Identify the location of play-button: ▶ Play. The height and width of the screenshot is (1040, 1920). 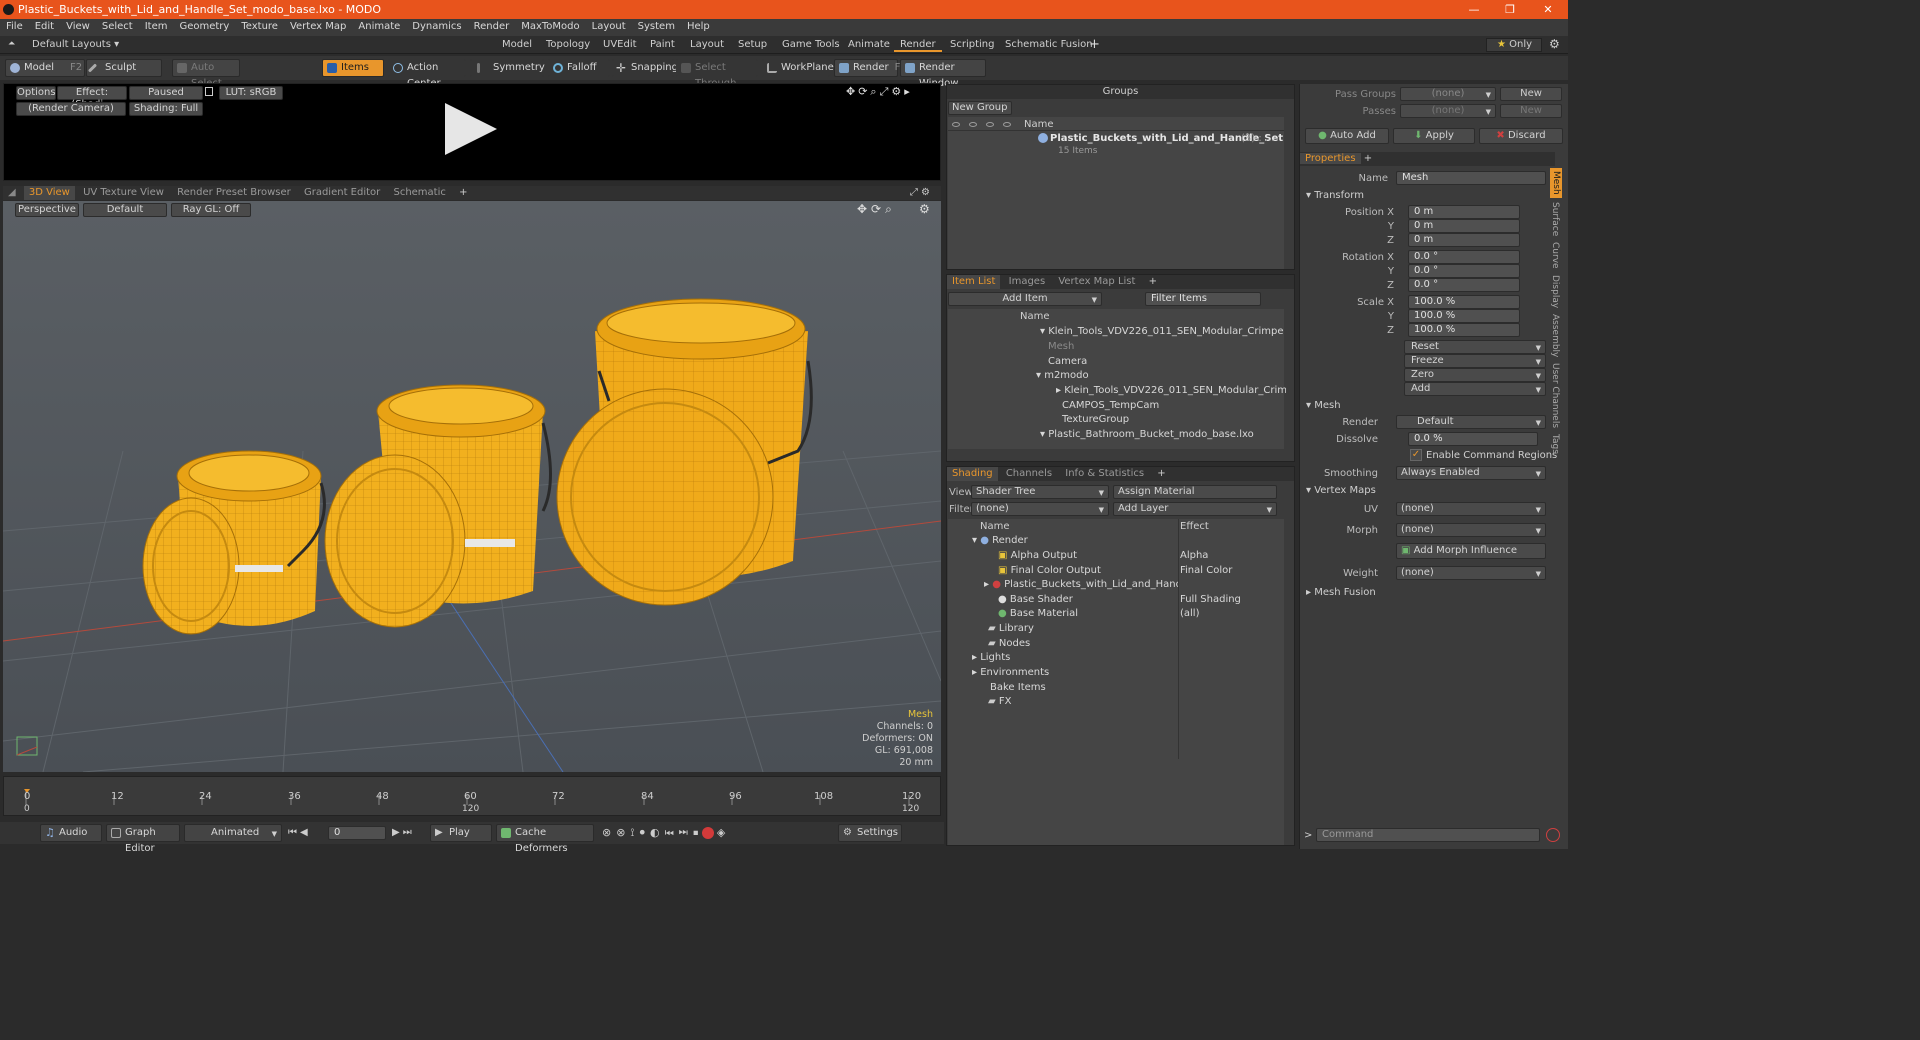
(461, 833).